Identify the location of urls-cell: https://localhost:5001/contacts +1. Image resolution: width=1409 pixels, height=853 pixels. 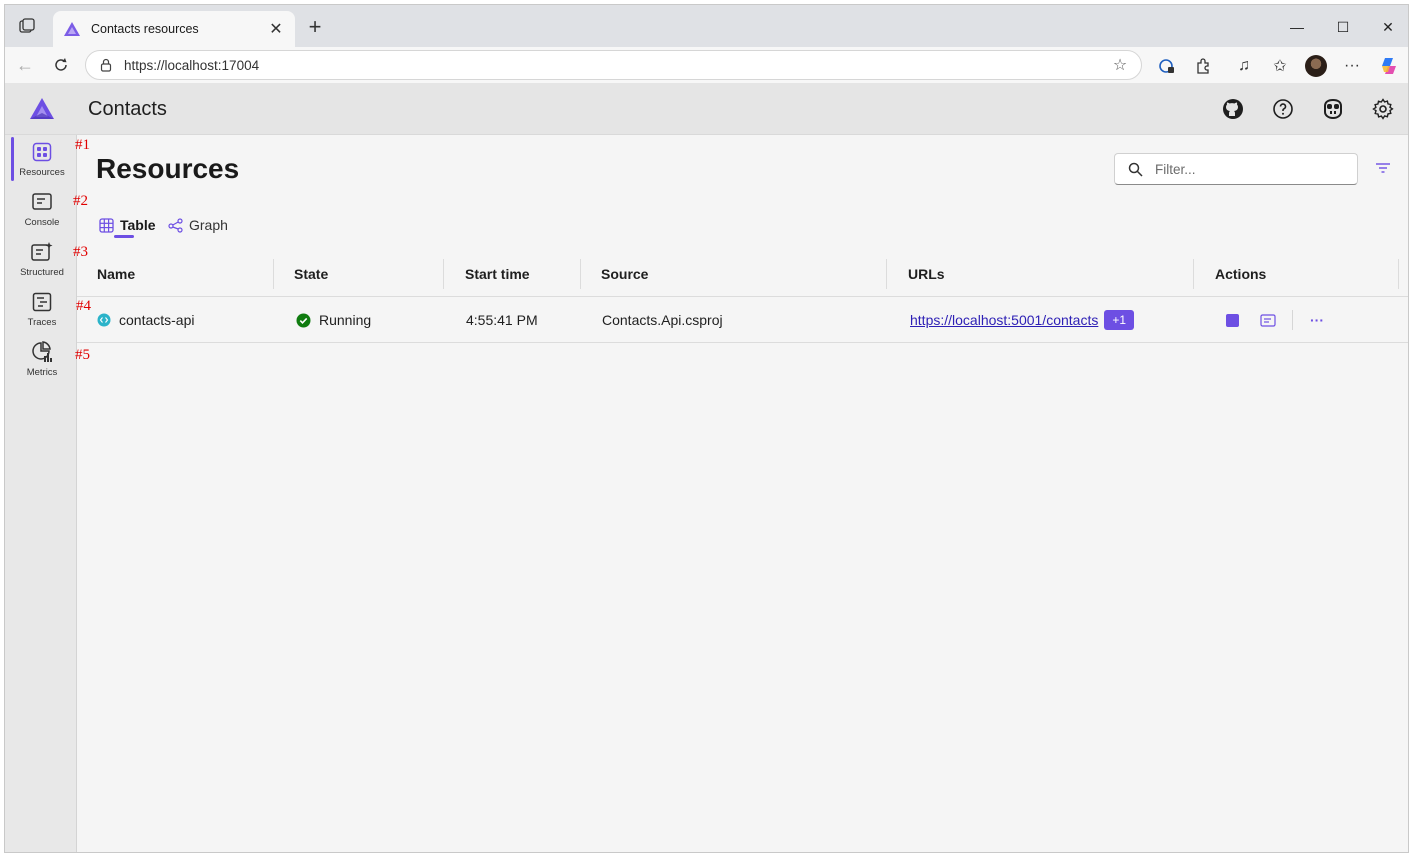
(1022, 320).